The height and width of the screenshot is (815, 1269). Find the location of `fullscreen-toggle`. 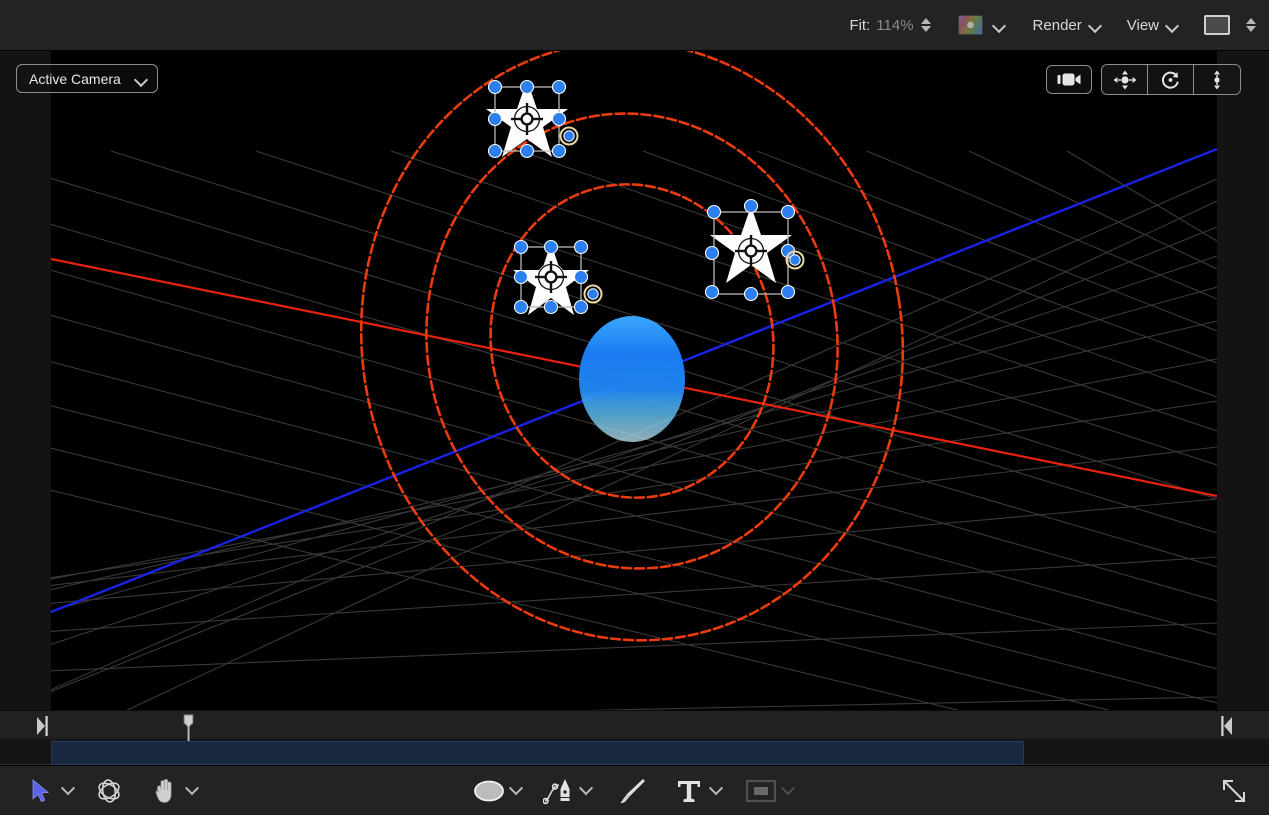

fullscreen-toggle is located at coordinates (1234, 791).